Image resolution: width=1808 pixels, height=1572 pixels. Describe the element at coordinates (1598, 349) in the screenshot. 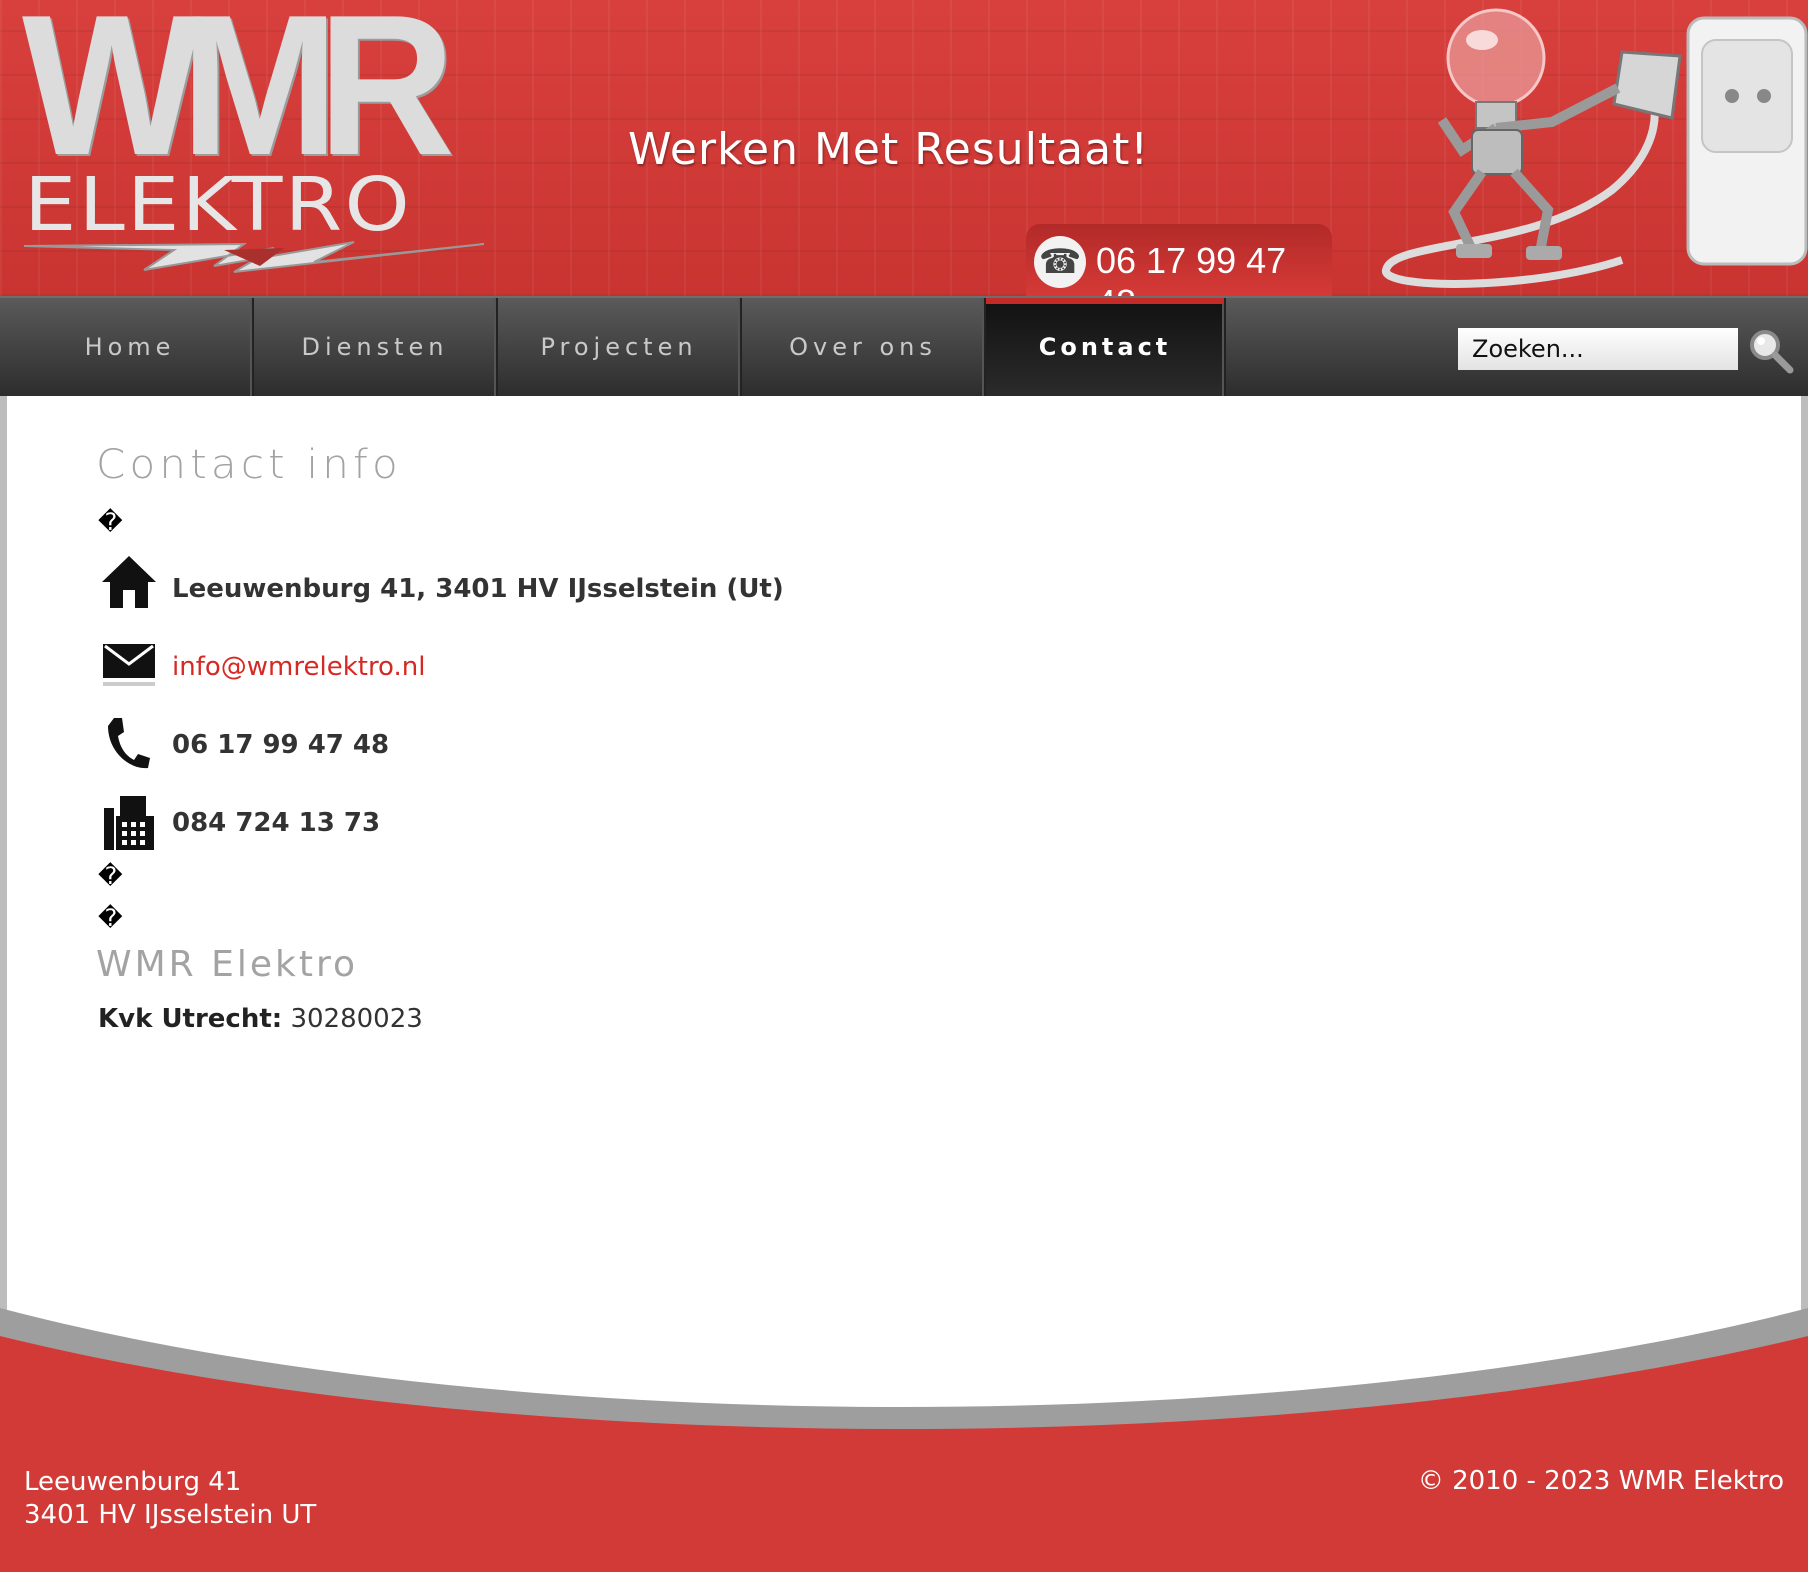

I see `search-input` at that location.